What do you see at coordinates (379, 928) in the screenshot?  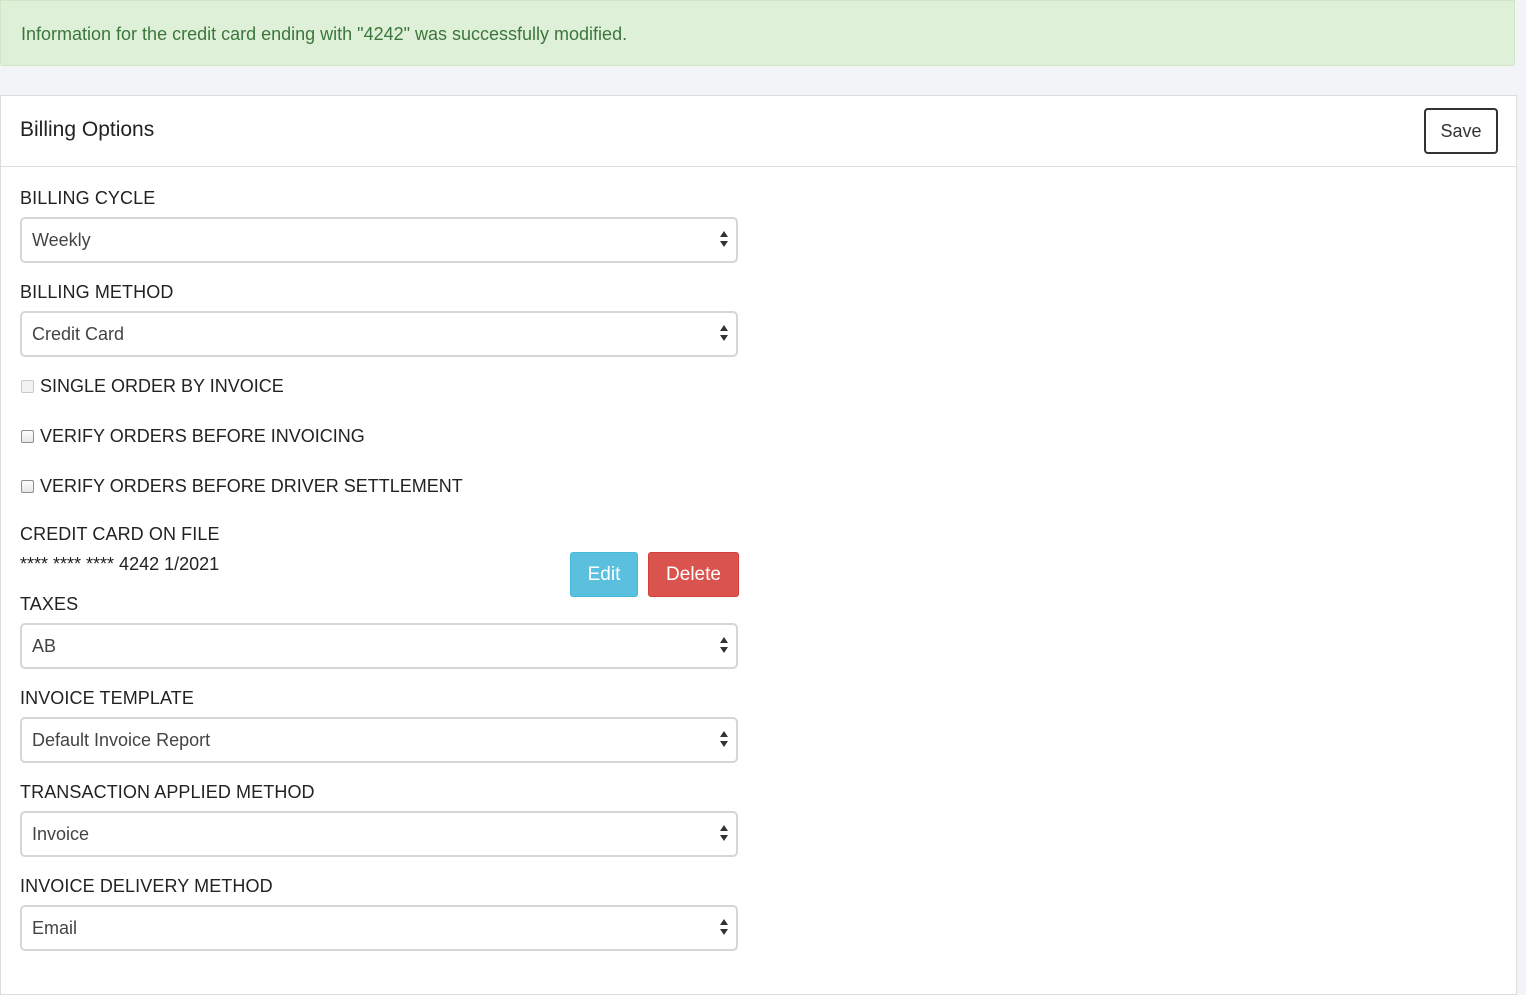 I see `invoice-delivery-method-select: Email` at bounding box center [379, 928].